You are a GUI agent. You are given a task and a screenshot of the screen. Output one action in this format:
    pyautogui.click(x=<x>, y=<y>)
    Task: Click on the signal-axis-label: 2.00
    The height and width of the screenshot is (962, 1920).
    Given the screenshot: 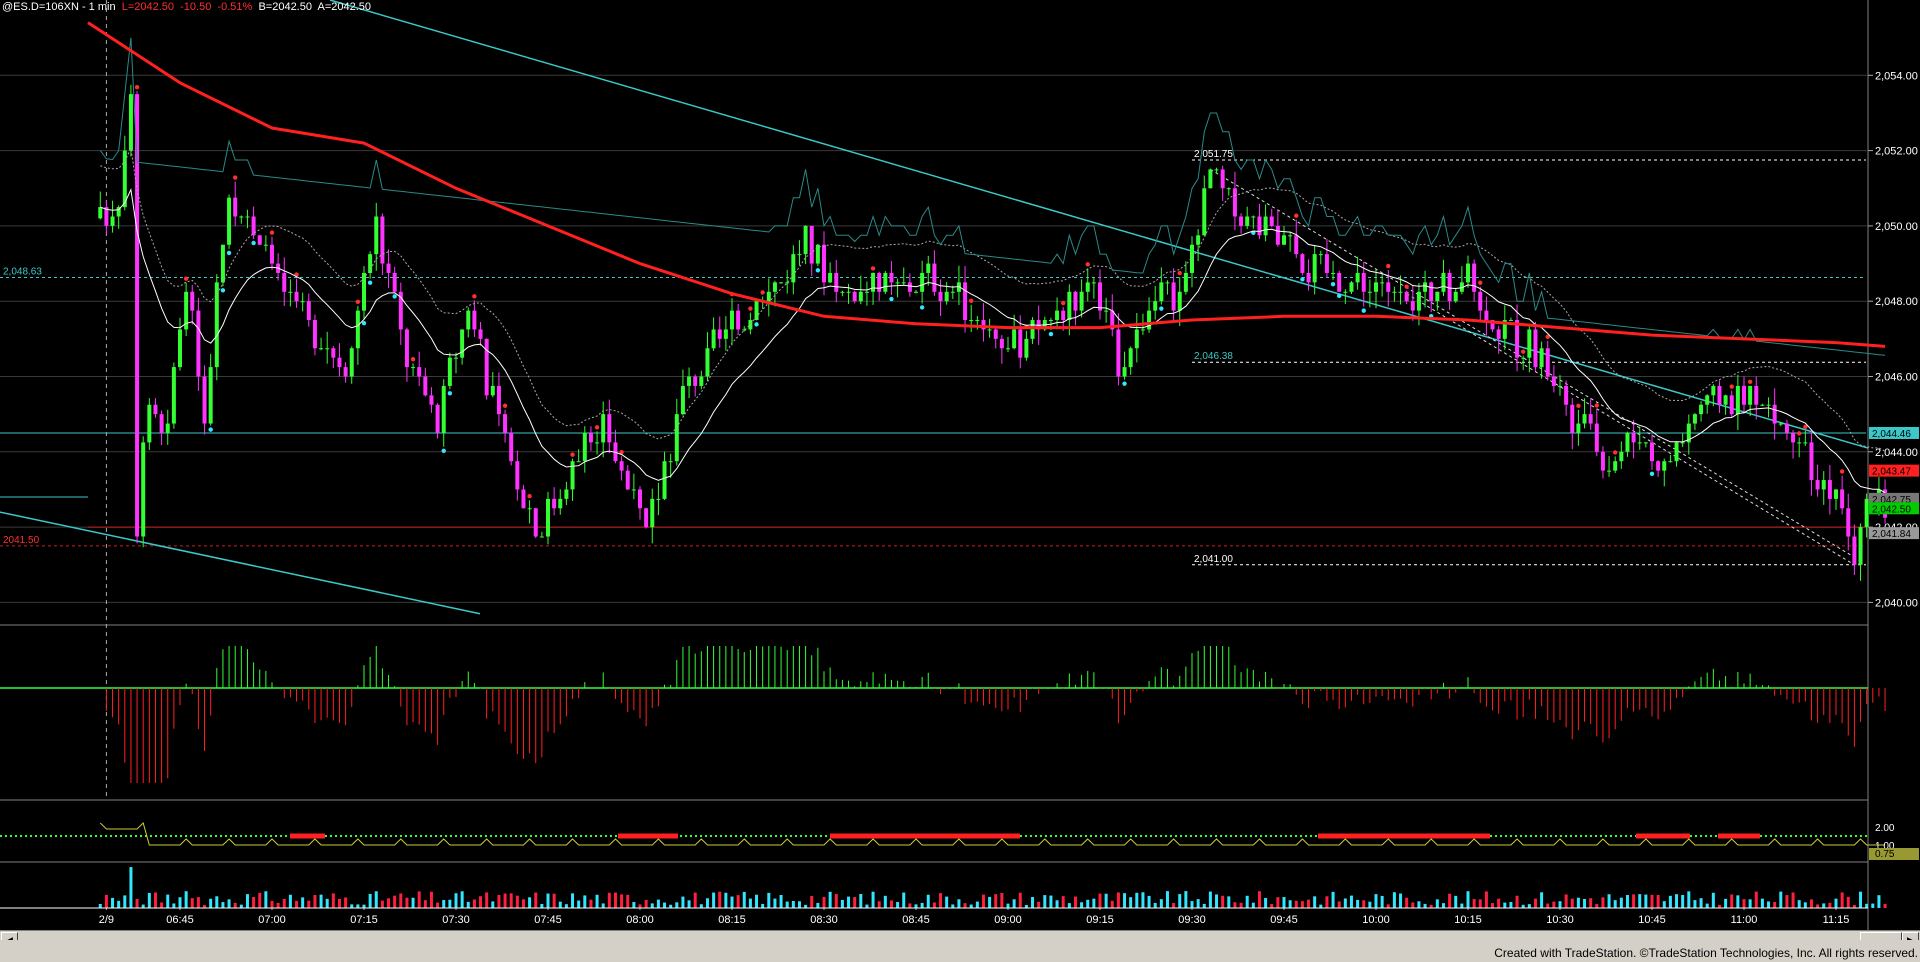 What is the action you would take?
    pyautogui.click(x=1885, y=828)
    